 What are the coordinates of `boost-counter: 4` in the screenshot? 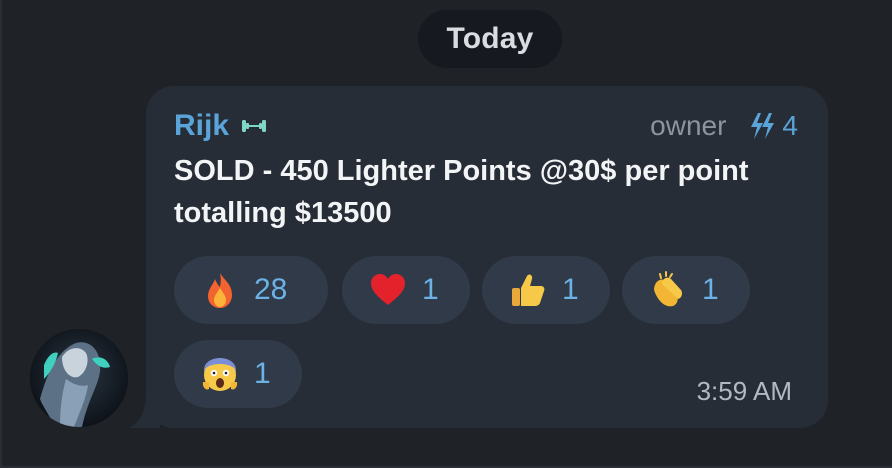 It's located at (773, 126).